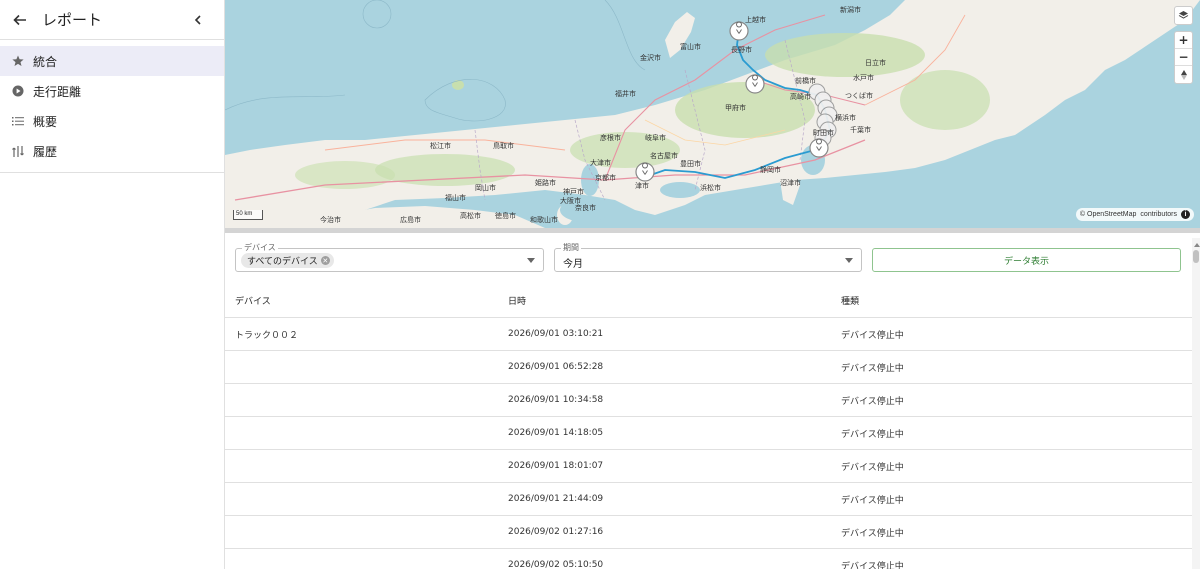 The height and width of the screenshot is (569, 1200). I want to click on table-row: 2026/09/01 18:01:07 デバイス停止中, so click(708, 466).